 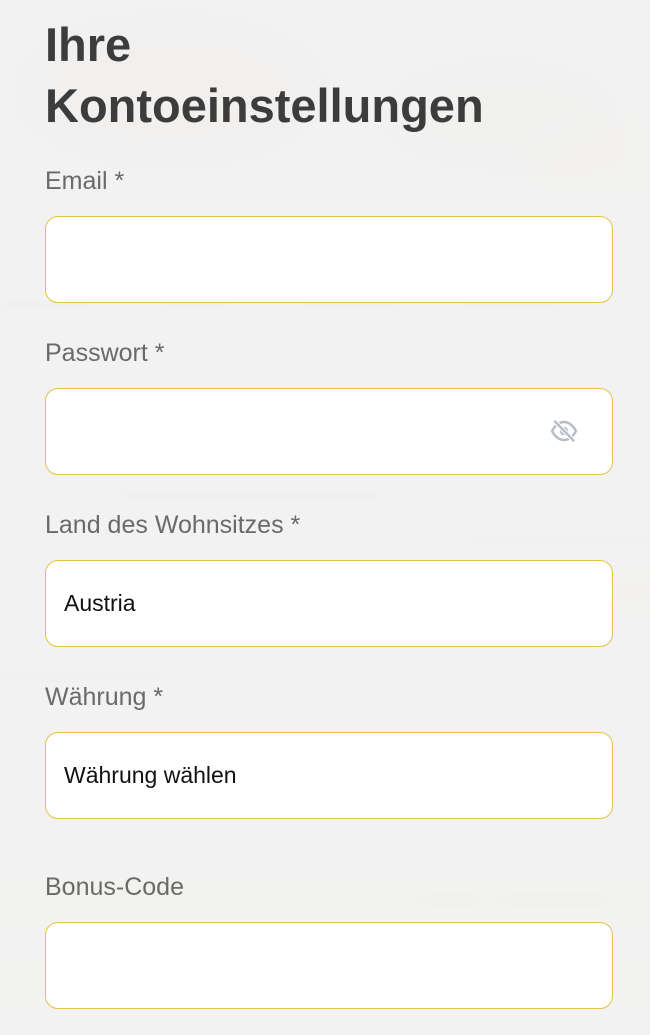 I want to click on password-label: Passwort *, so click(x=105, y=353).